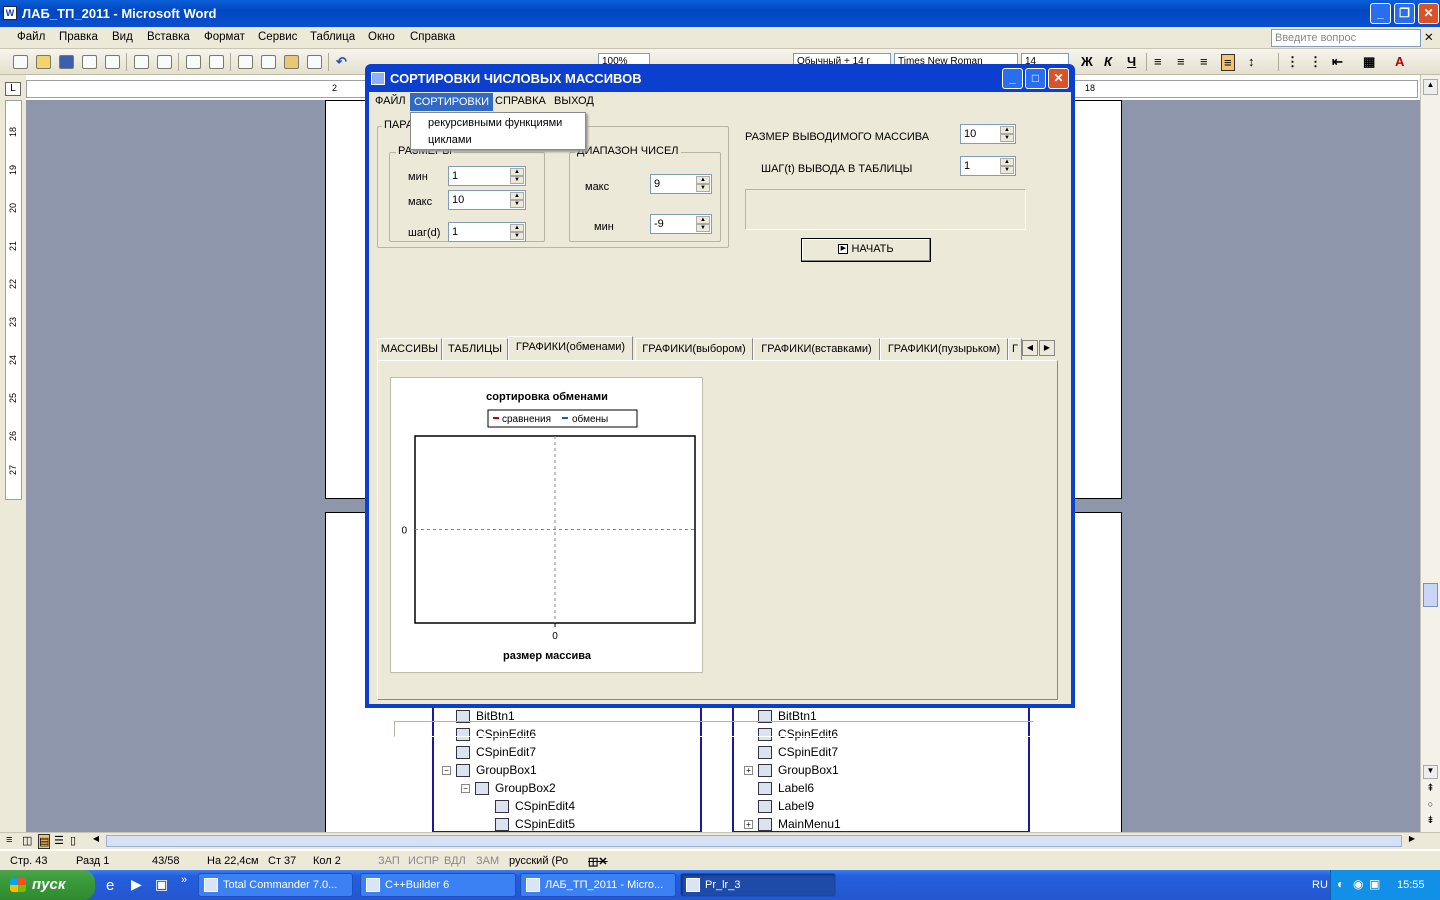  What do you see at coordinates (432, 37) in the screenshot?
I see `menu-help: Справка` at bounding box center [432, 37].